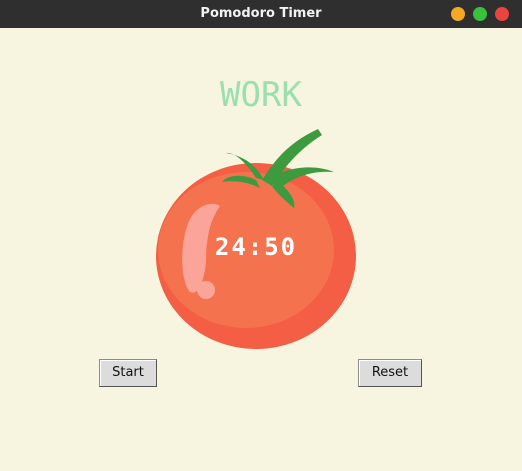 The width and height of the screenshot is (522, 471). I want to click on mode-label: WORK, so click(261, 95).